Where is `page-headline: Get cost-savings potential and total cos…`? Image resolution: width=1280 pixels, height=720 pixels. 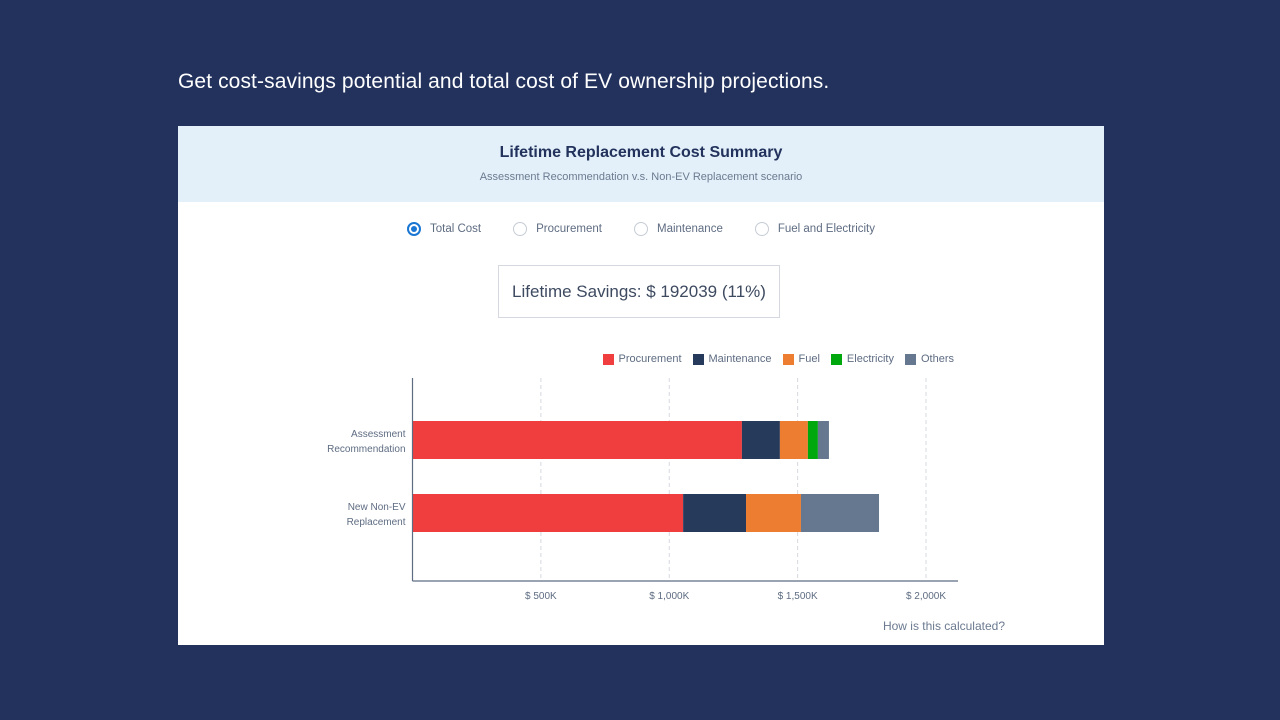
page-headline: Get cost-savings potential and total cos… is located at coordinates (504, 81).